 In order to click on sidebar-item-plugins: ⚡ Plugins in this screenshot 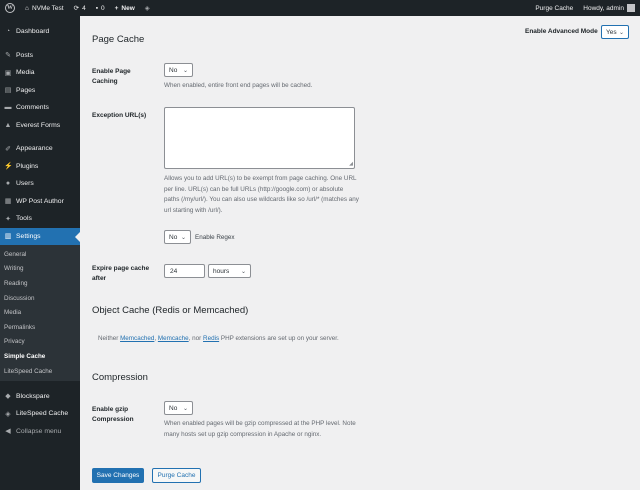, I will do `click(40, 167)`.